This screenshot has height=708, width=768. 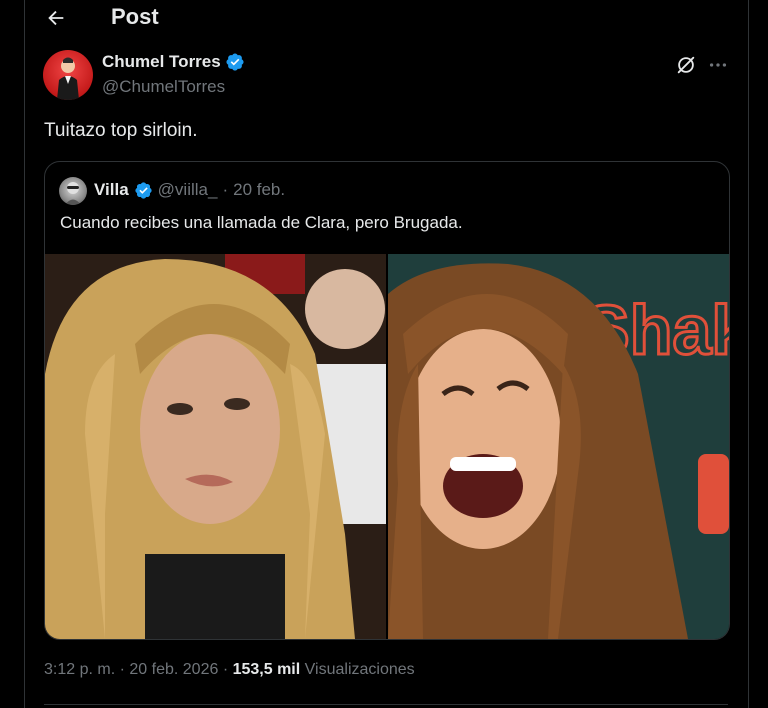 What do you see at coordinates (68, 78) in the screenshot?
I see `avatar-figure` at bounding box center [68, 78].